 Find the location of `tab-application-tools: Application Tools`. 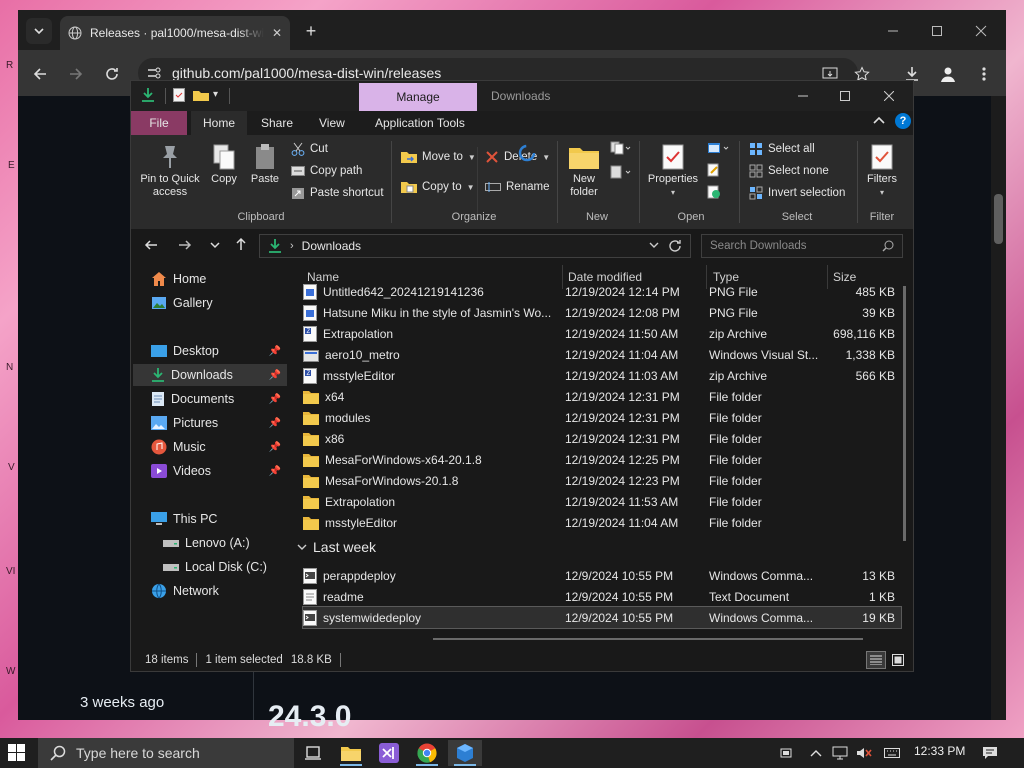

tab-application-tools: Application Tools is located at coordinates (420, 123).